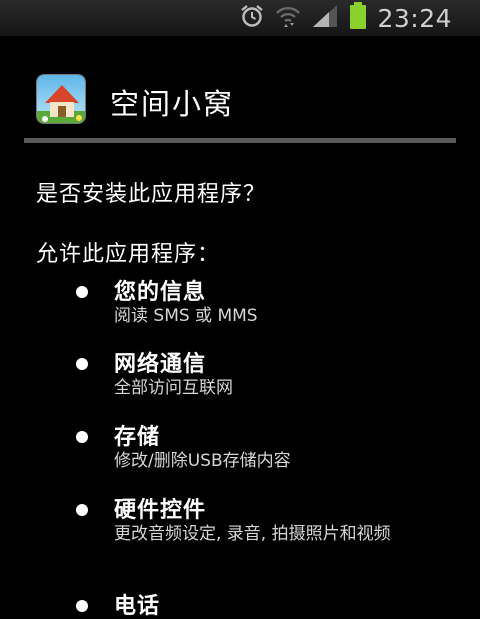 This screenshot has height=619, width=480. I want to click on permission-title: 存储, so click(137, 437).